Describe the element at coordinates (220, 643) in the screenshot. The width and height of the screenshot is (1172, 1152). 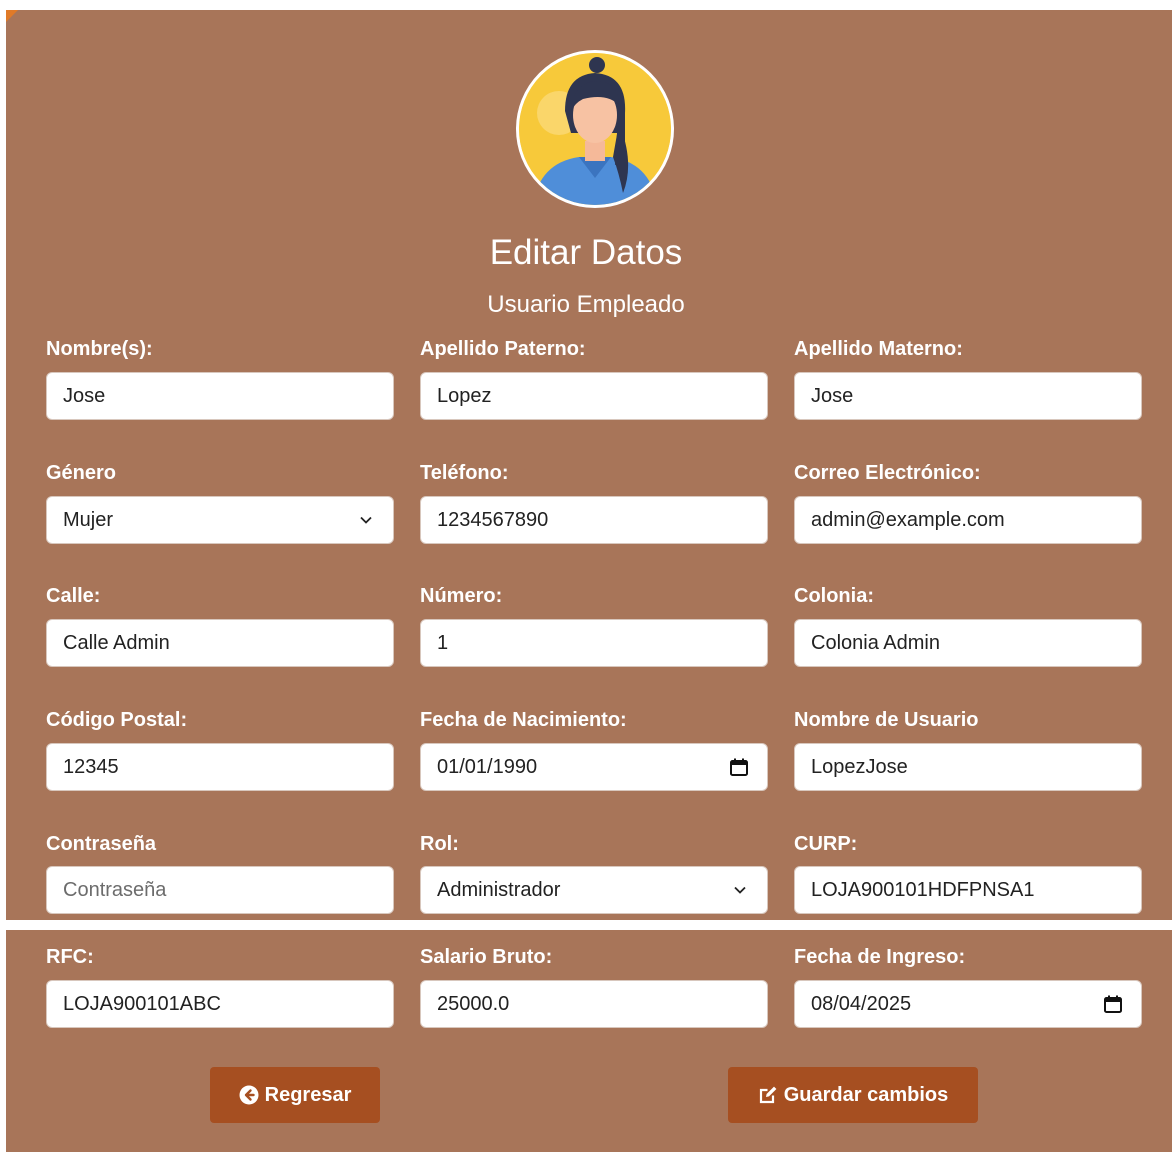
I see `calle-input: Calle Admin` at that location.